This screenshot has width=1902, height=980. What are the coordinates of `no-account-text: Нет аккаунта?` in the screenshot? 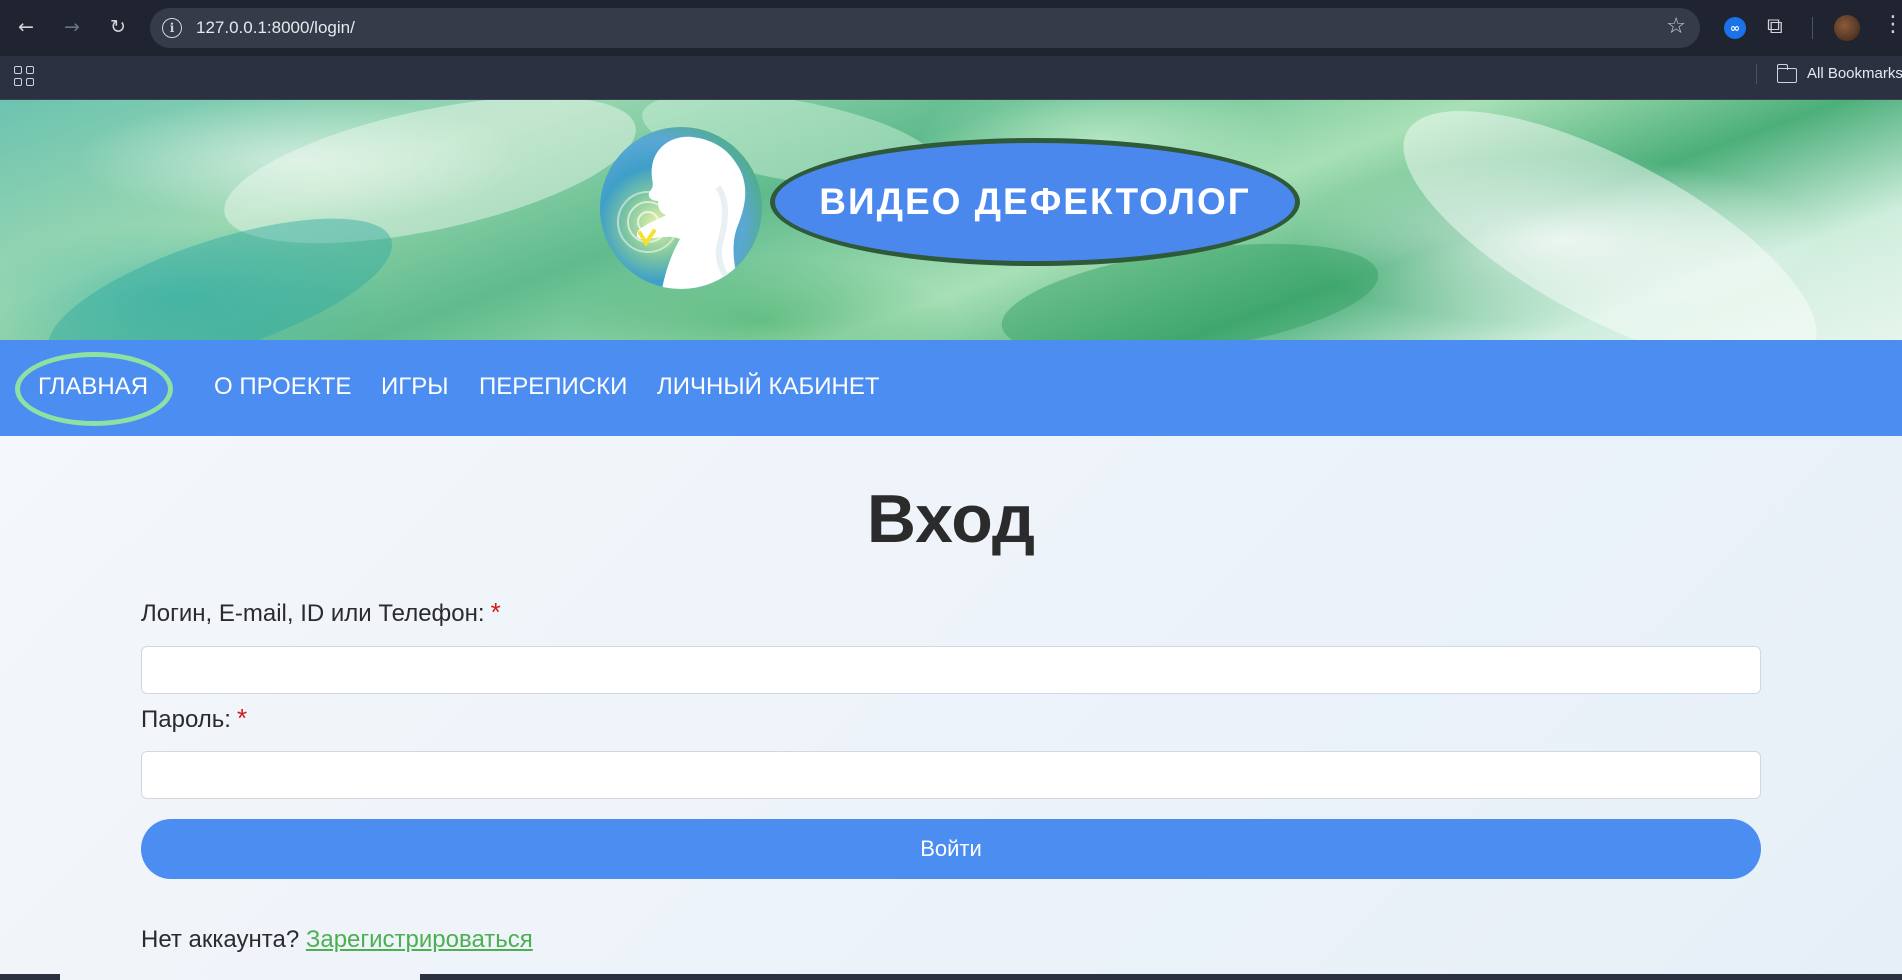 It's located at (220, 939).